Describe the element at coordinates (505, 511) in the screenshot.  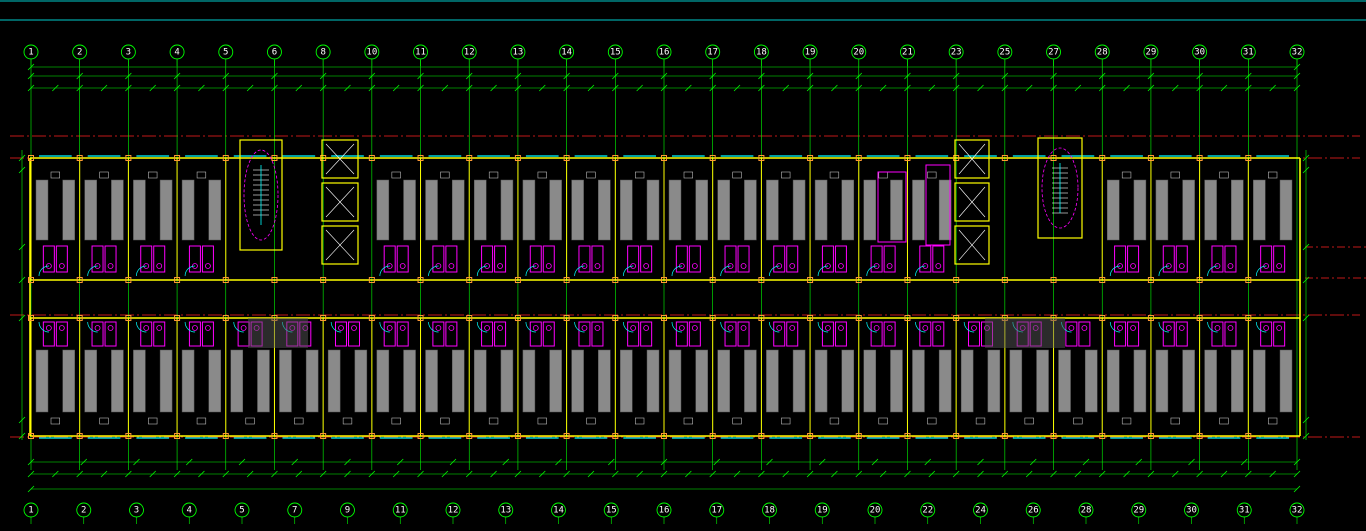
I see `axis-label: 13` at that location.